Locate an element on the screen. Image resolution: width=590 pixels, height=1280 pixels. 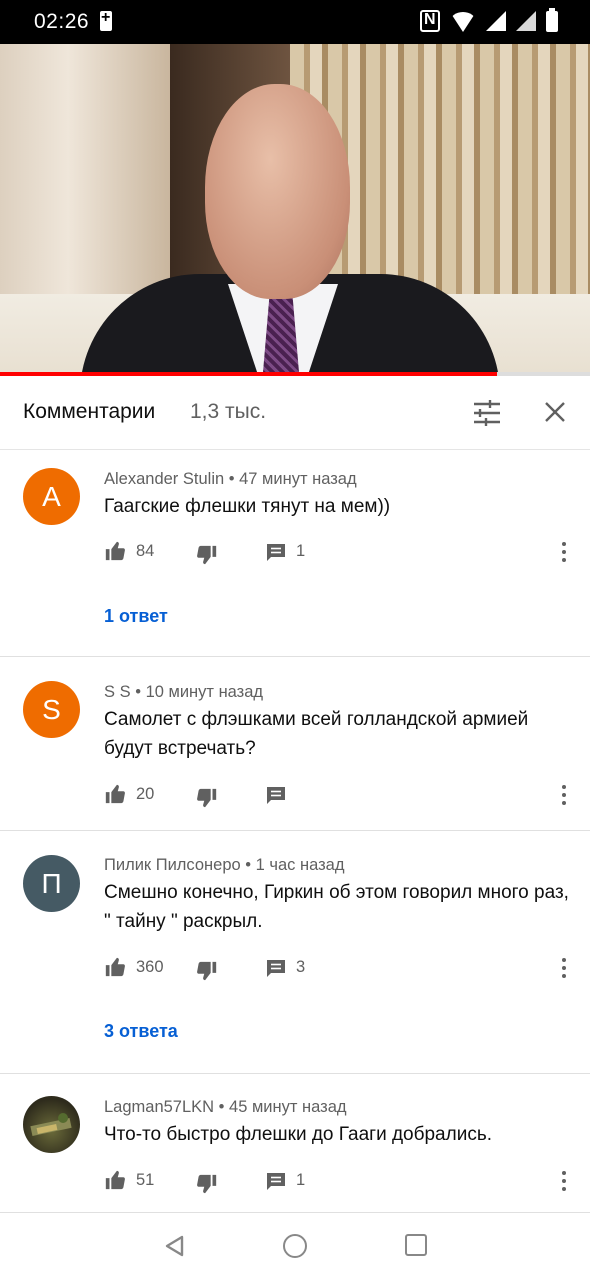
nfc-icon is located at coordinates (430, 21).